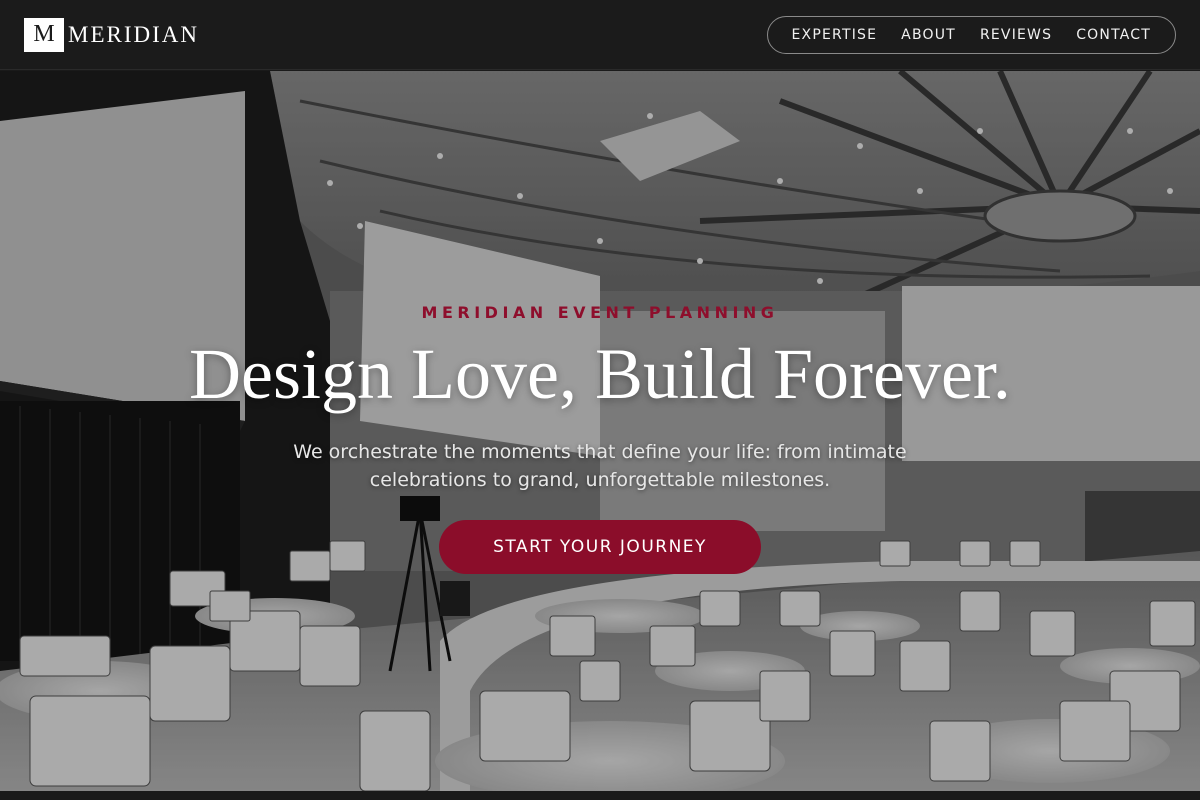 The image size is (1200, 800). Describe the element at coordinates (600, 312) in the screenshot. I see `hero-eyebrow: MERIDIAN EVENT PLANNING` at that location.